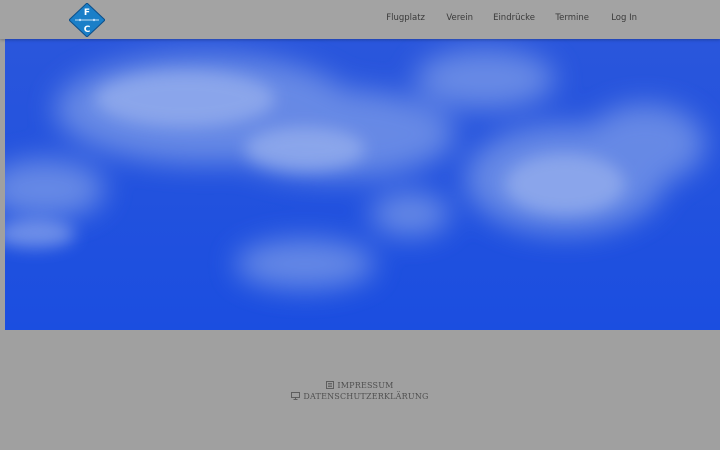 This screenshot has width=720, height=450. I want to click on site-logo: F C, so click(87, 20).